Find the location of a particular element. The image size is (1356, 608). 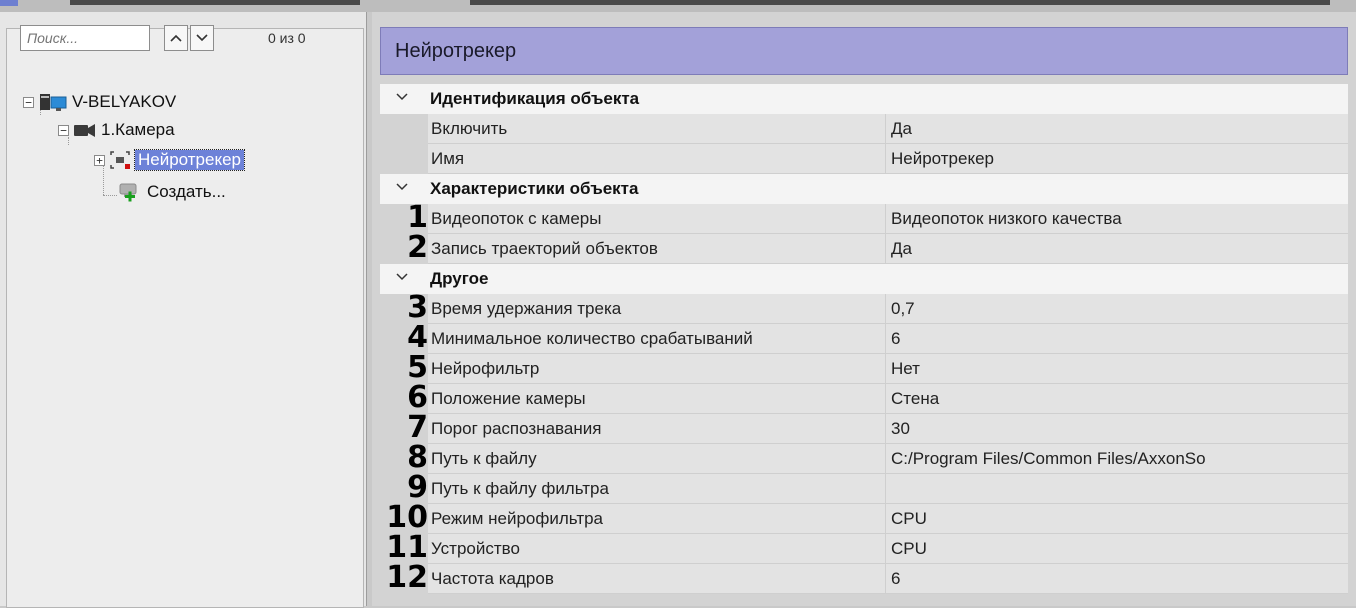

property-row: 7 Порог распознавания 30 is located at coordinates (864, 428).